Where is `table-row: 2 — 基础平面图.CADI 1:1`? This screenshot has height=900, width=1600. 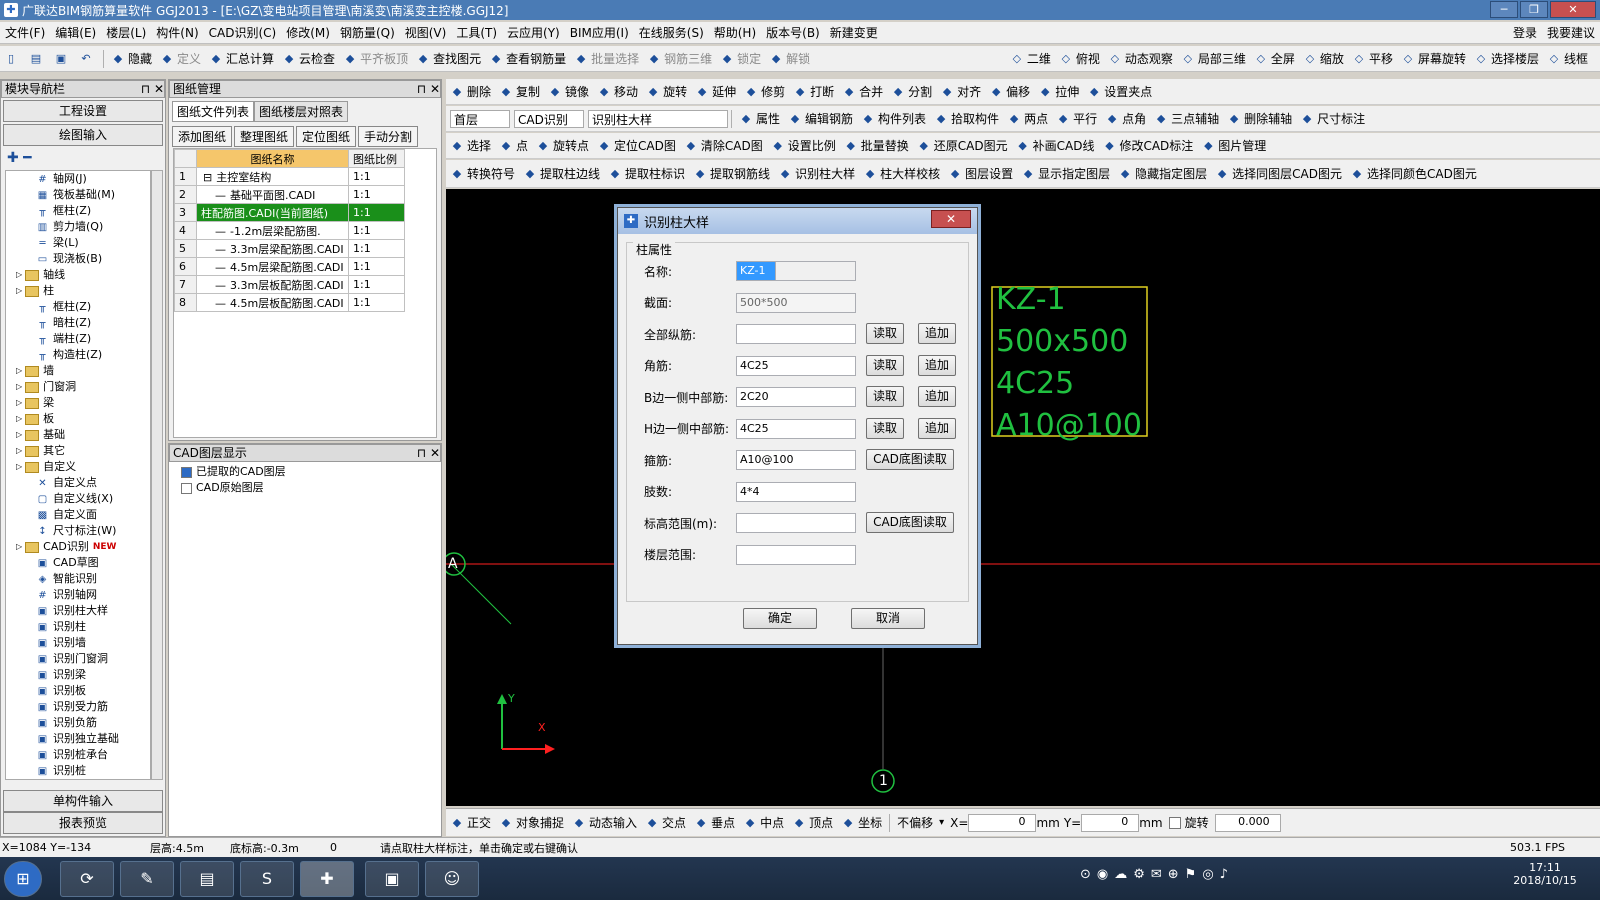 table-row: 2 — 基础平面图.CADI 1:1 is located at coordinates (289, 194).